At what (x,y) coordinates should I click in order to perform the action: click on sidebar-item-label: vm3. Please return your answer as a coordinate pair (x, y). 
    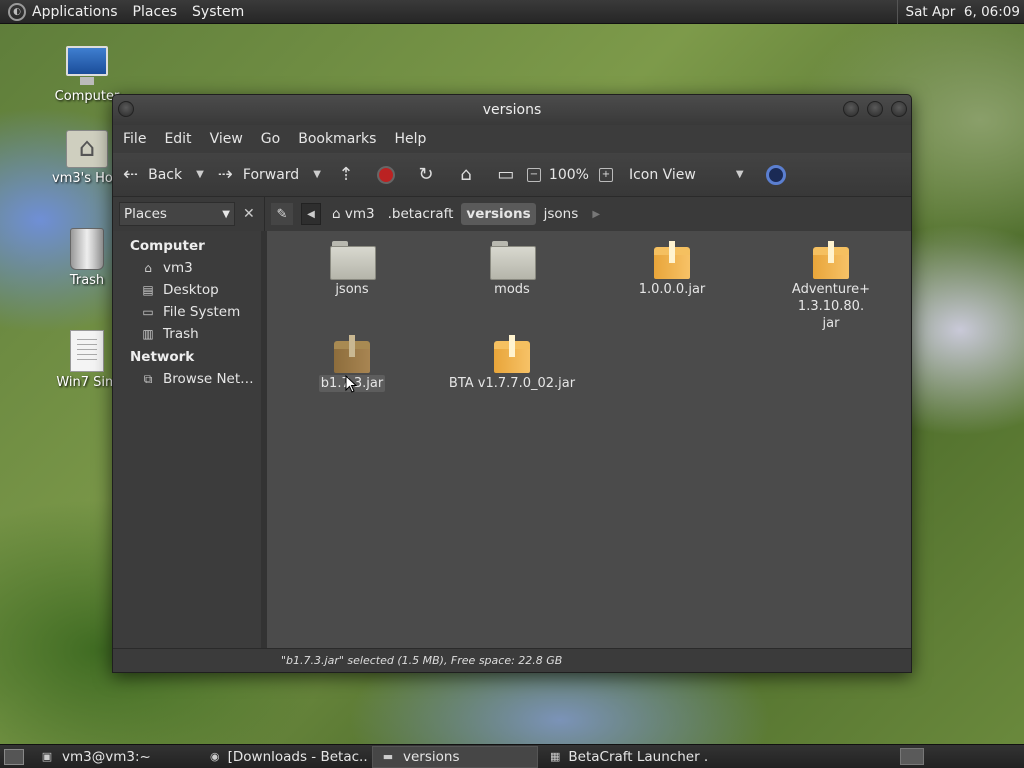
    Looking at the image, I should click on (178, 268).